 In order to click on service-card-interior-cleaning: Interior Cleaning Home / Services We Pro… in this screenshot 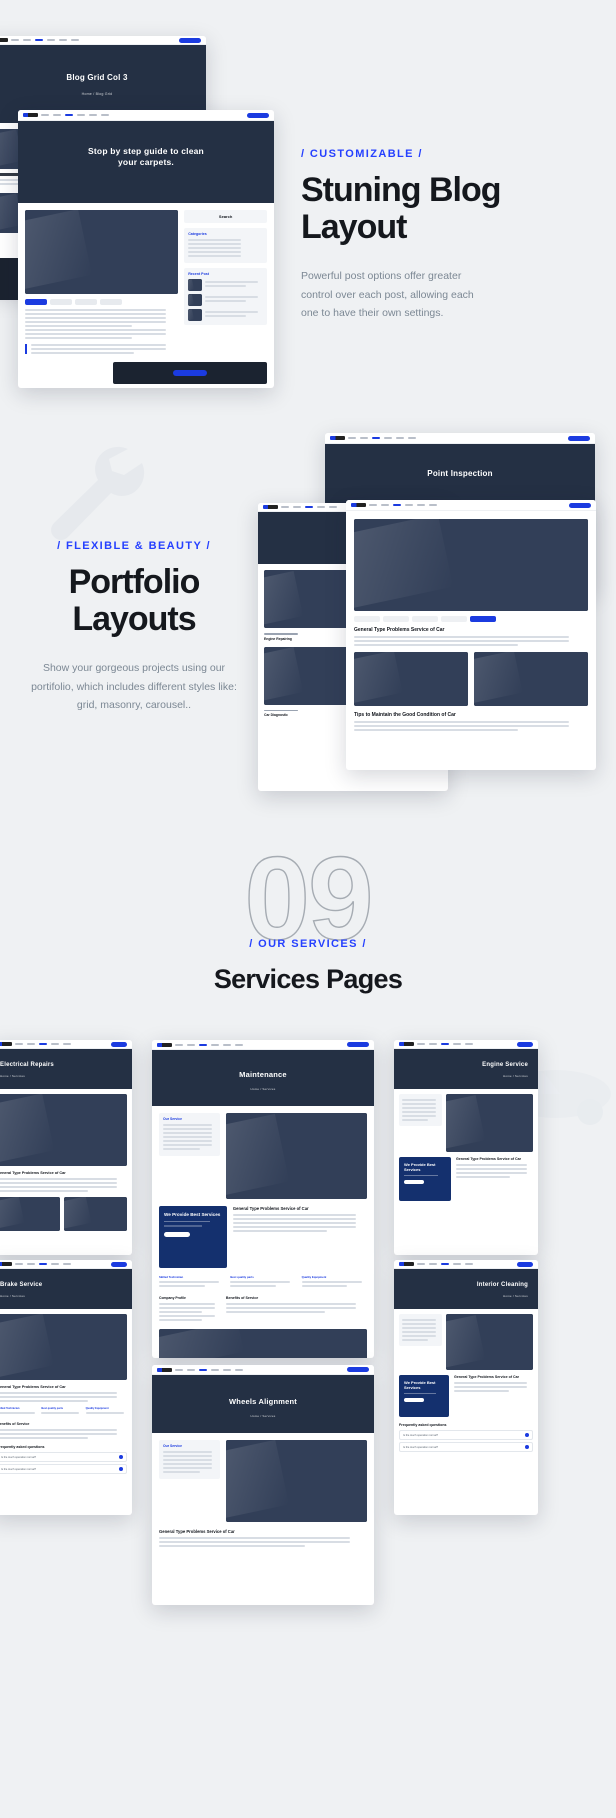, I will do `click(466, 1387)`.